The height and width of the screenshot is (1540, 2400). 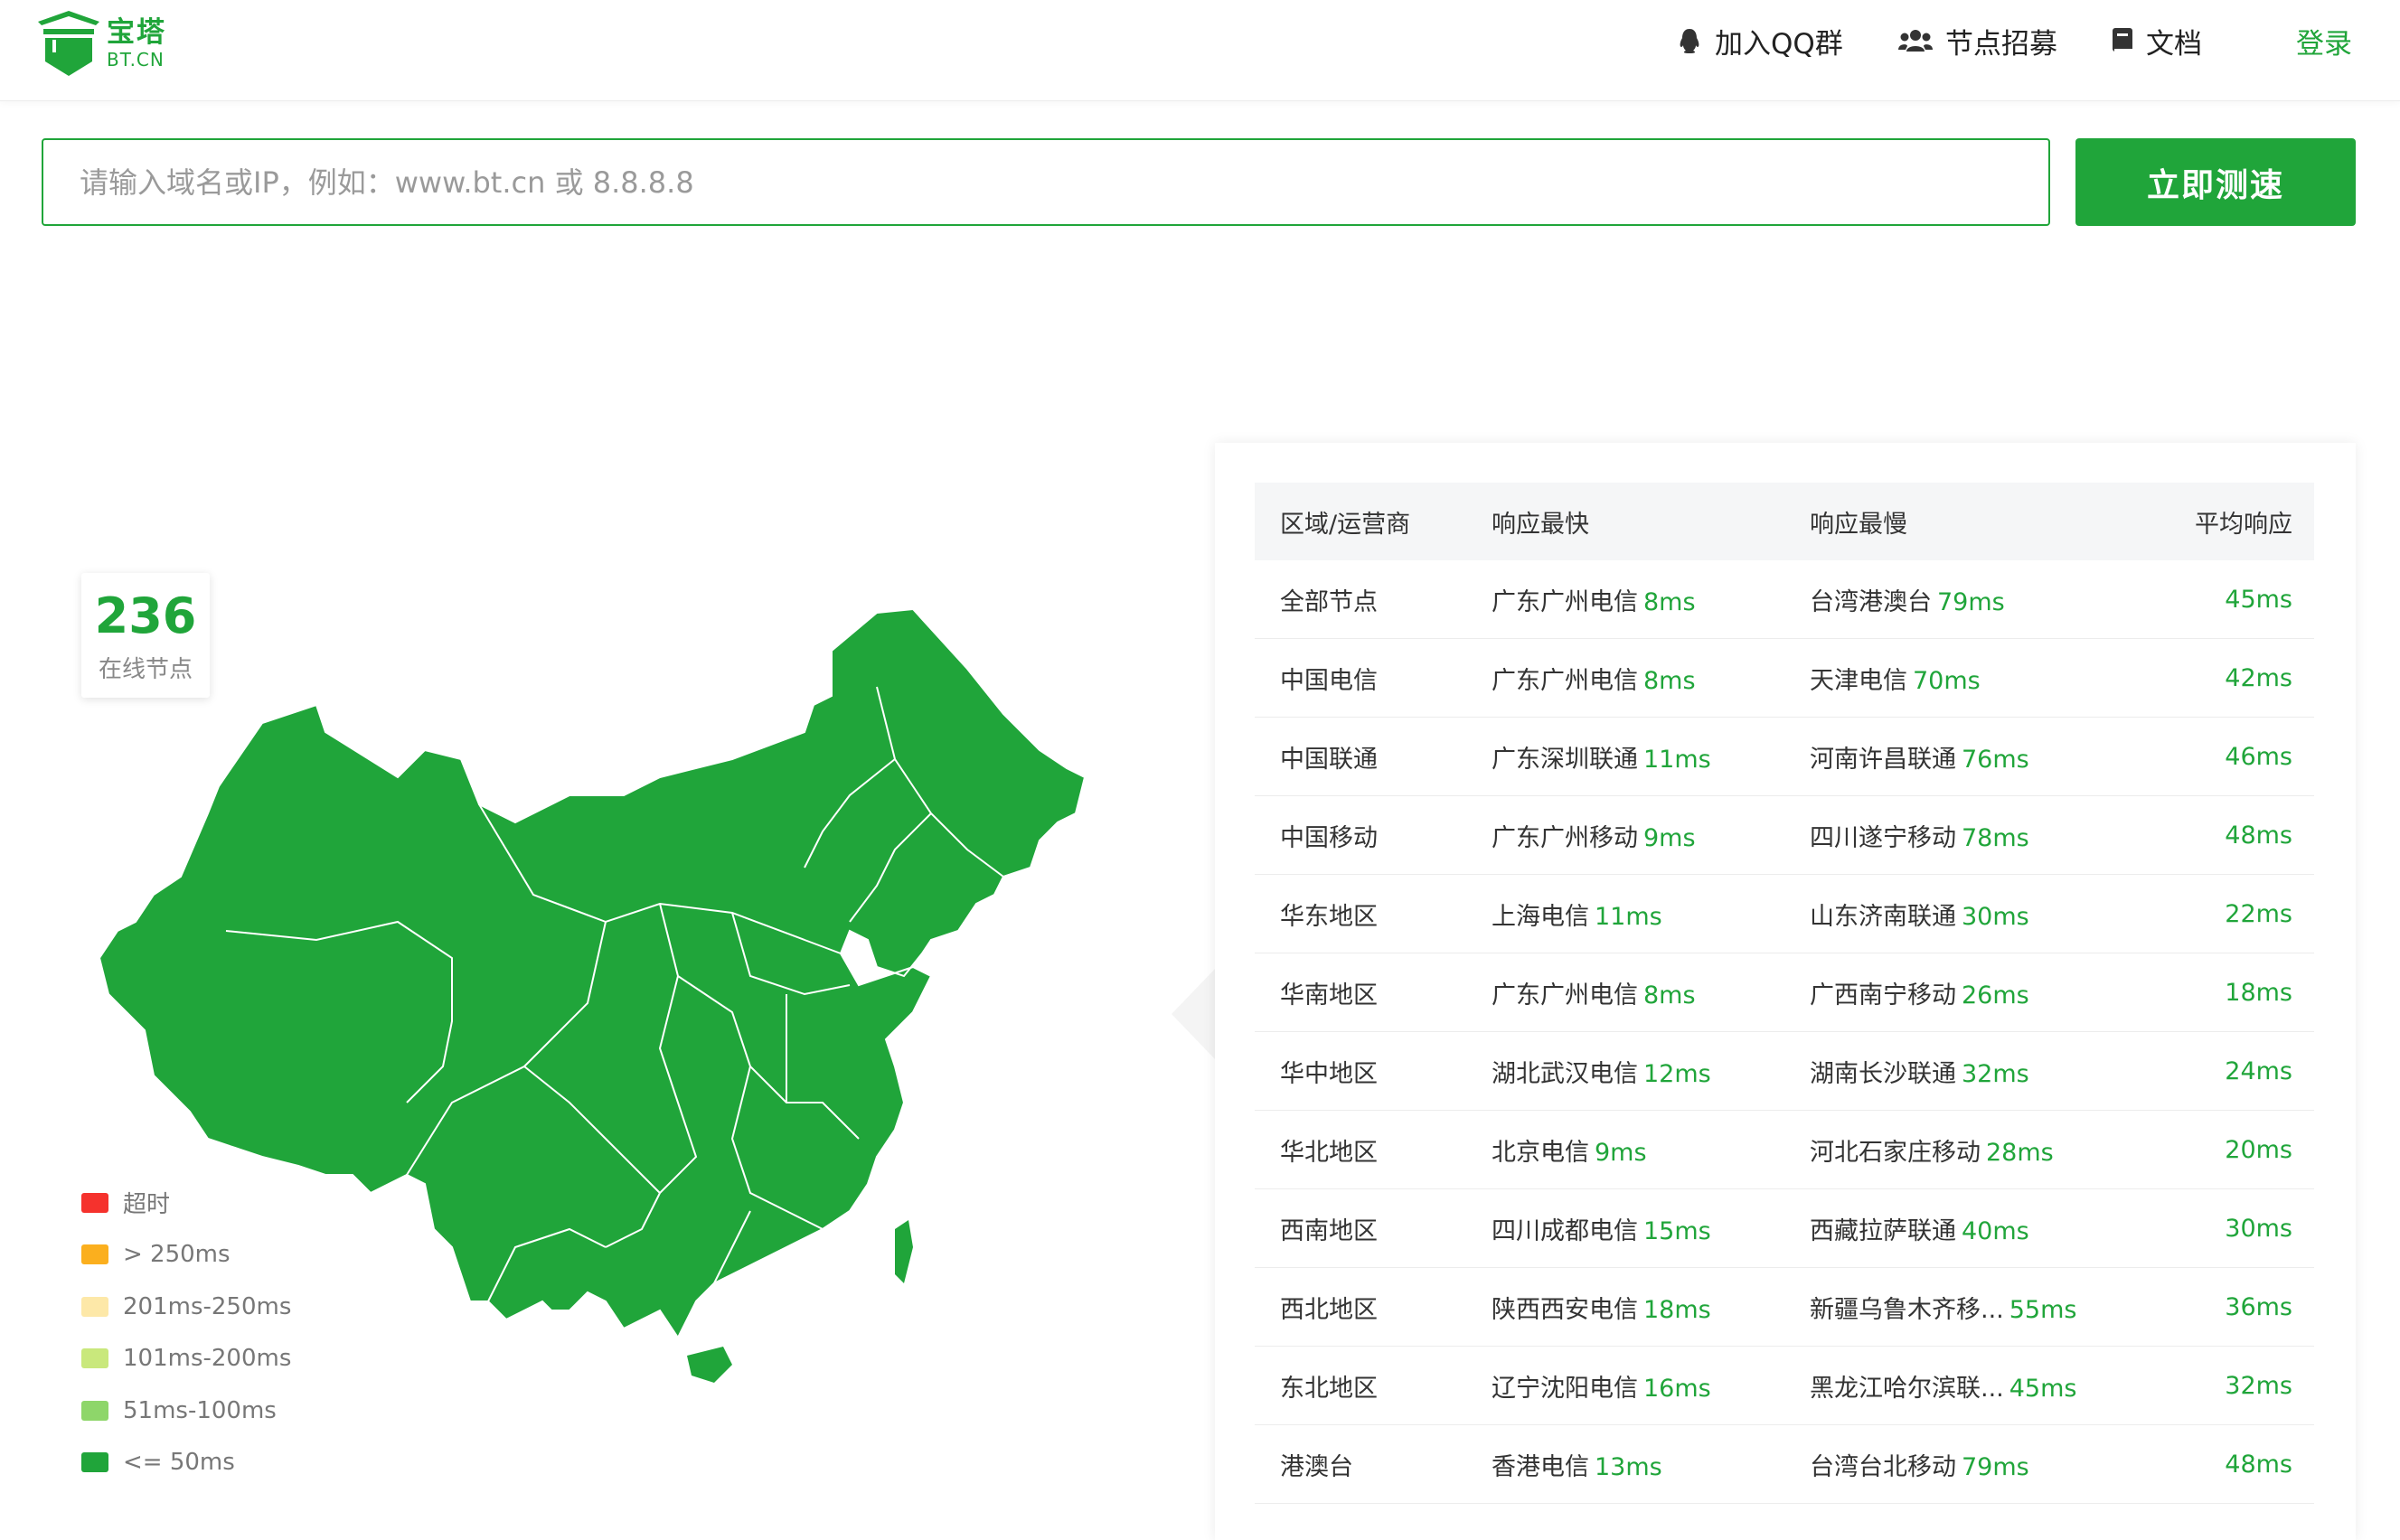 I want to click on cell-fastest: 上海电信 11ms, so click(x=1577, y=914).